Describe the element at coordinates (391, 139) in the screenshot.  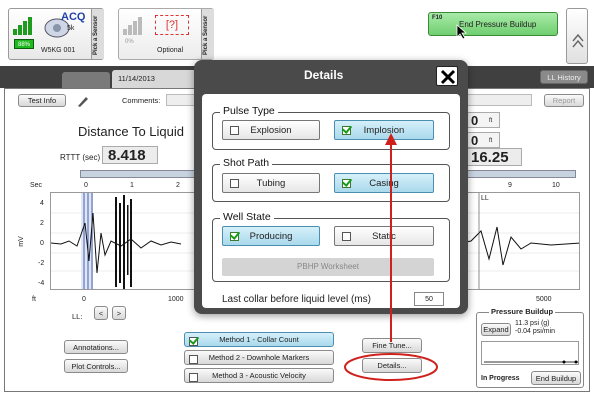
I see `red-arrow-head` at that location.